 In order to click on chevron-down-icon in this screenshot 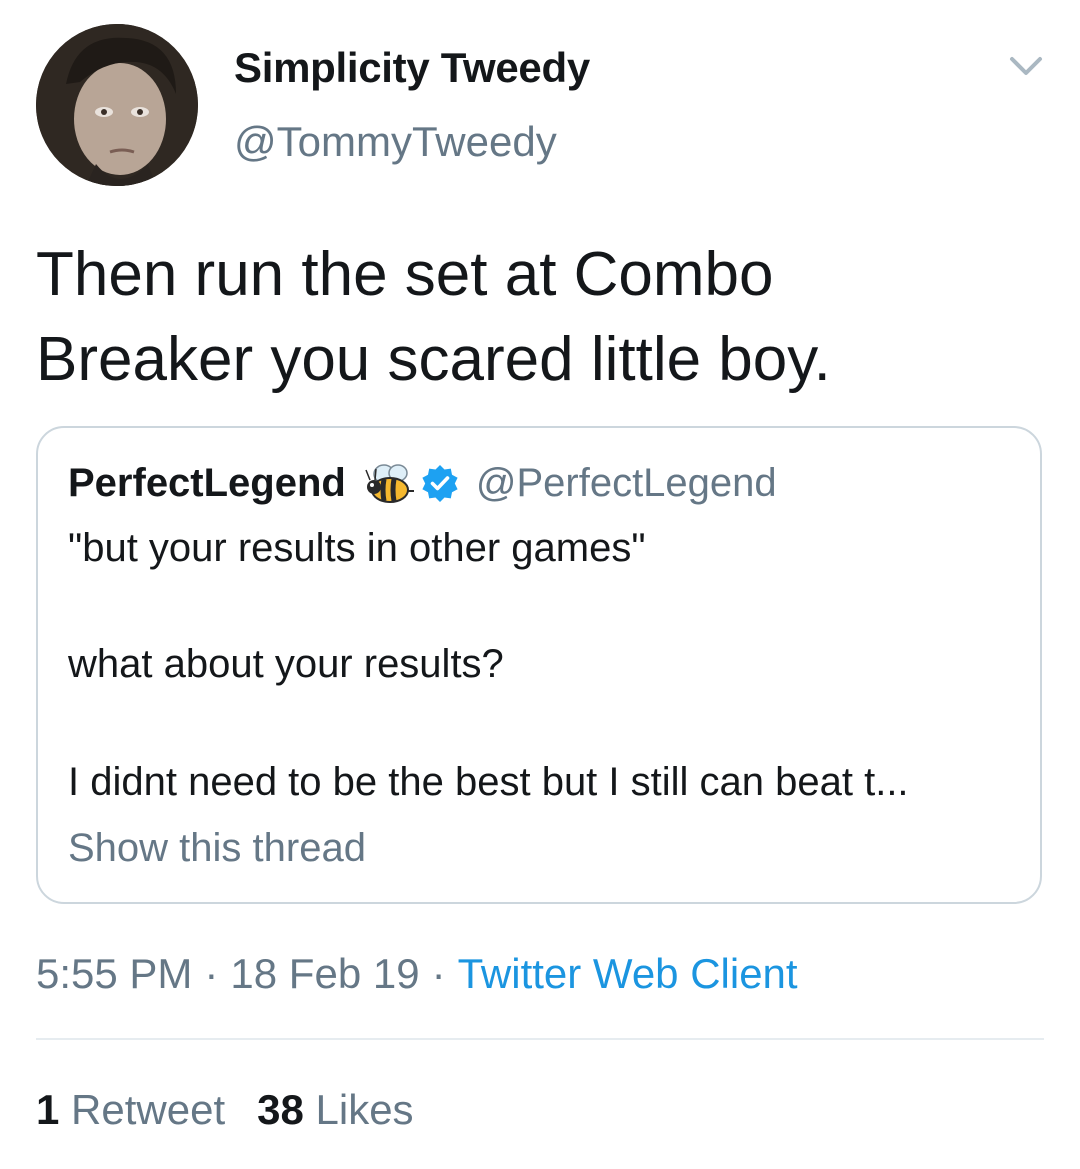, I will do `click(1026, 67)`.